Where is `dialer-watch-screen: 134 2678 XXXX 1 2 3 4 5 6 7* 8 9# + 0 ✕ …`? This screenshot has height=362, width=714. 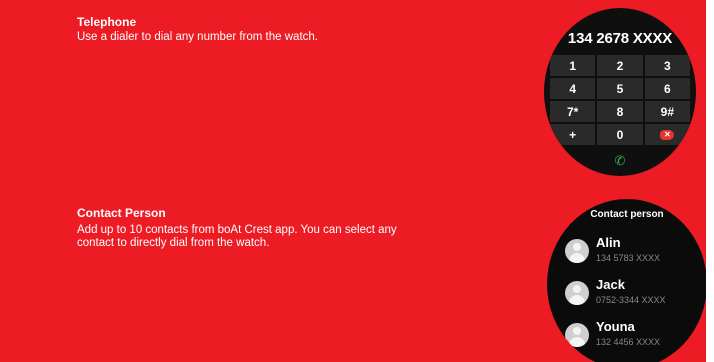 dialer-watch-screen: 134 2678 XXXX 1 2 3 4 5 6 7* 8 9# + 0 ✕ … is located at coordinates (620, 92).